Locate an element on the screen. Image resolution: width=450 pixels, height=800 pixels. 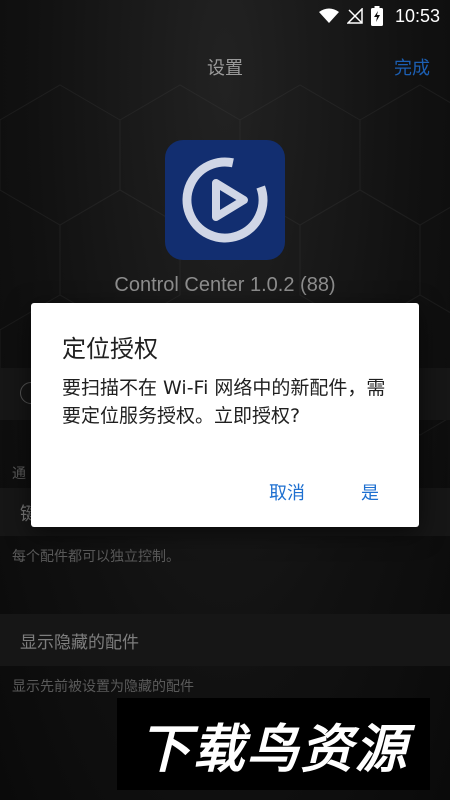
app-bar: 设置 完成 is located at coordinates (225, 66).